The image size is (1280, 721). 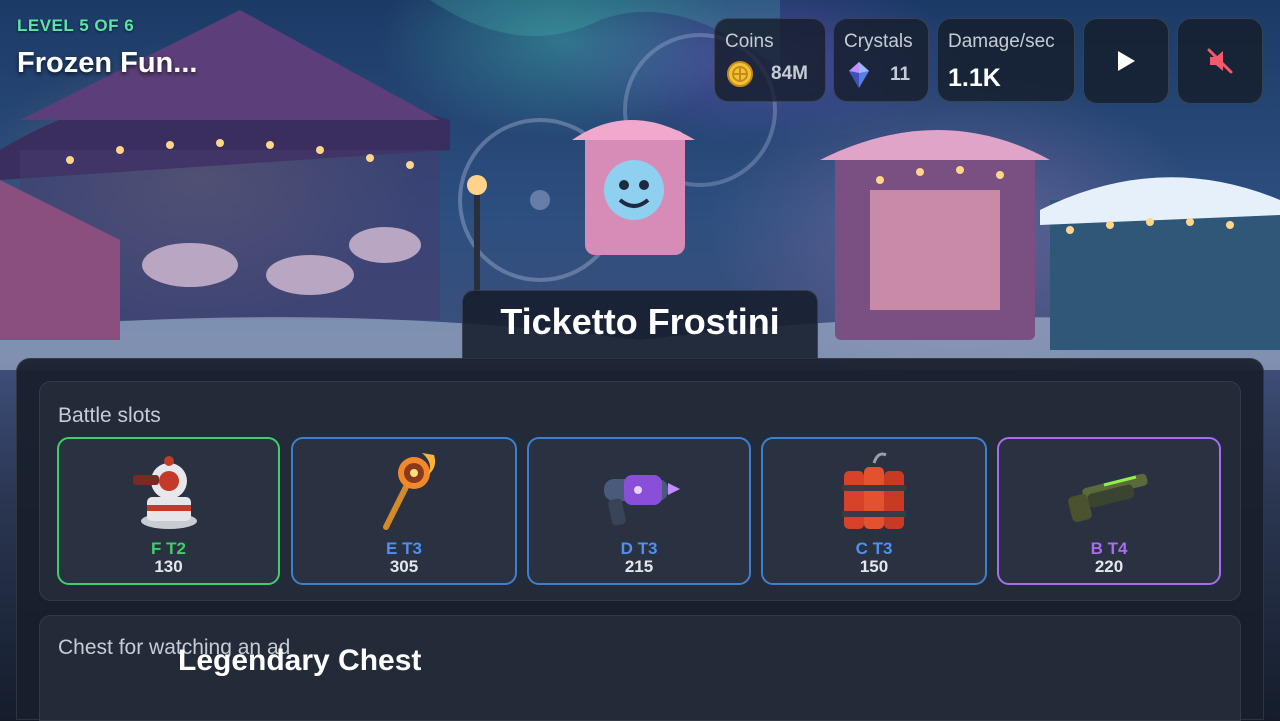 I want to click on damage-label: Damage/sec, so click(x=1001, y=41).